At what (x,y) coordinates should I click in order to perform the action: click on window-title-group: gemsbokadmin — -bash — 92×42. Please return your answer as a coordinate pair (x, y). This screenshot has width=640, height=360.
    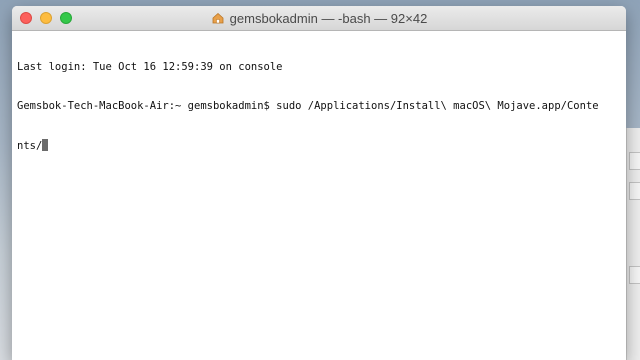
    Looking at the image, I should click on (319, 18).